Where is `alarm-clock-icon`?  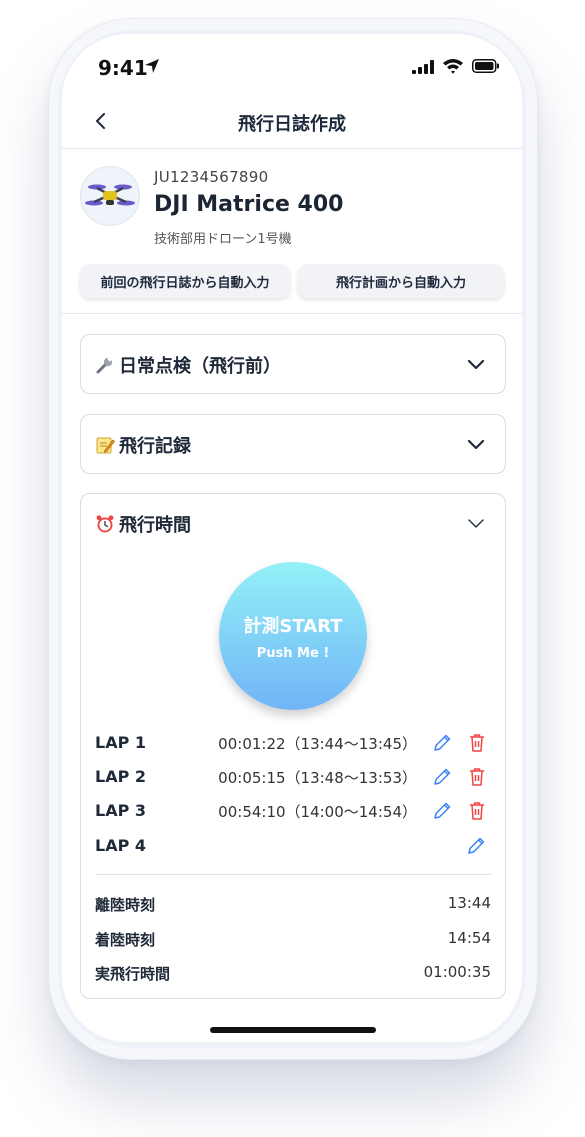 alarm-clock-icon is located at coordinates (105, 524).